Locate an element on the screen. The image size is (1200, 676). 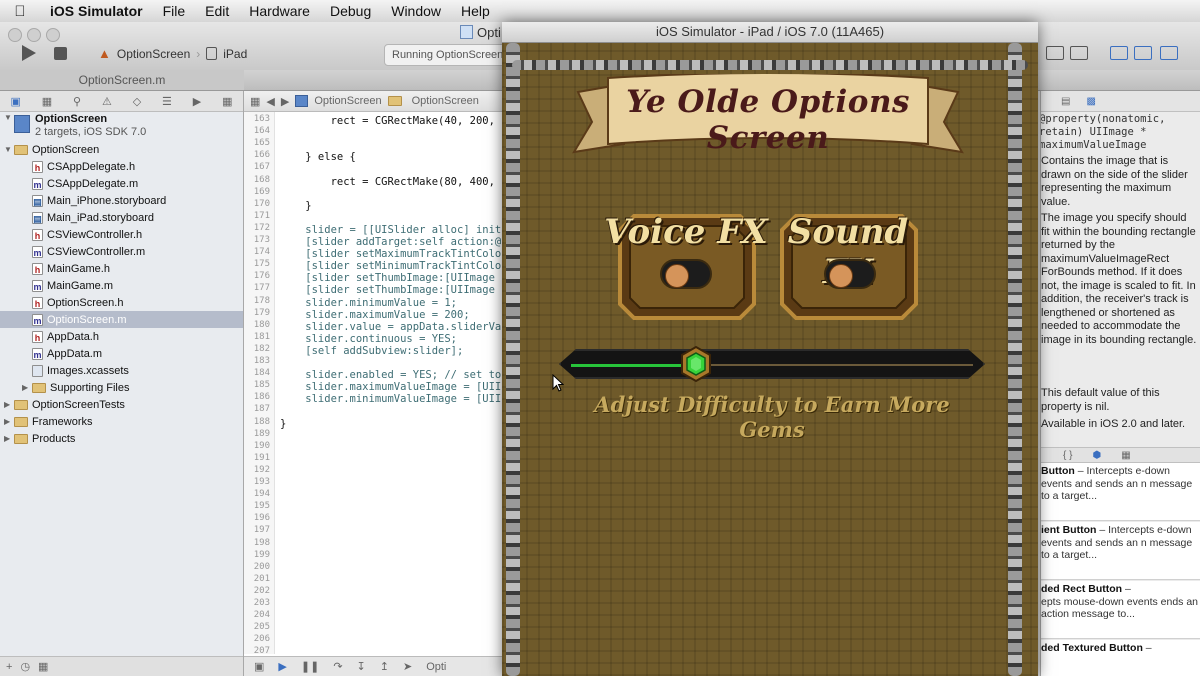
step-out-icon: ↥ is located at coordinates (384, 666).